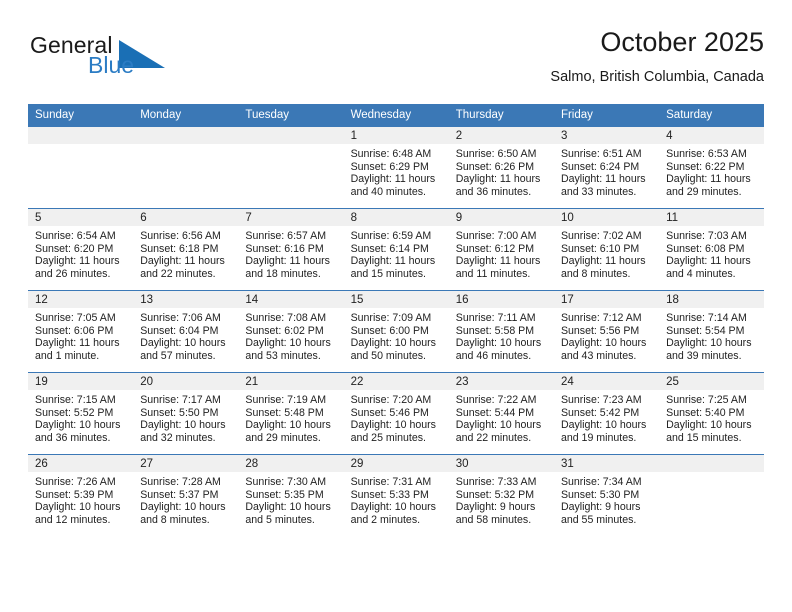 The image size is (792, 612). Describe the element at coordinates (283, 355) in the screenshot. I see `daylight-text-line2: and 53 minutes.` at that location.